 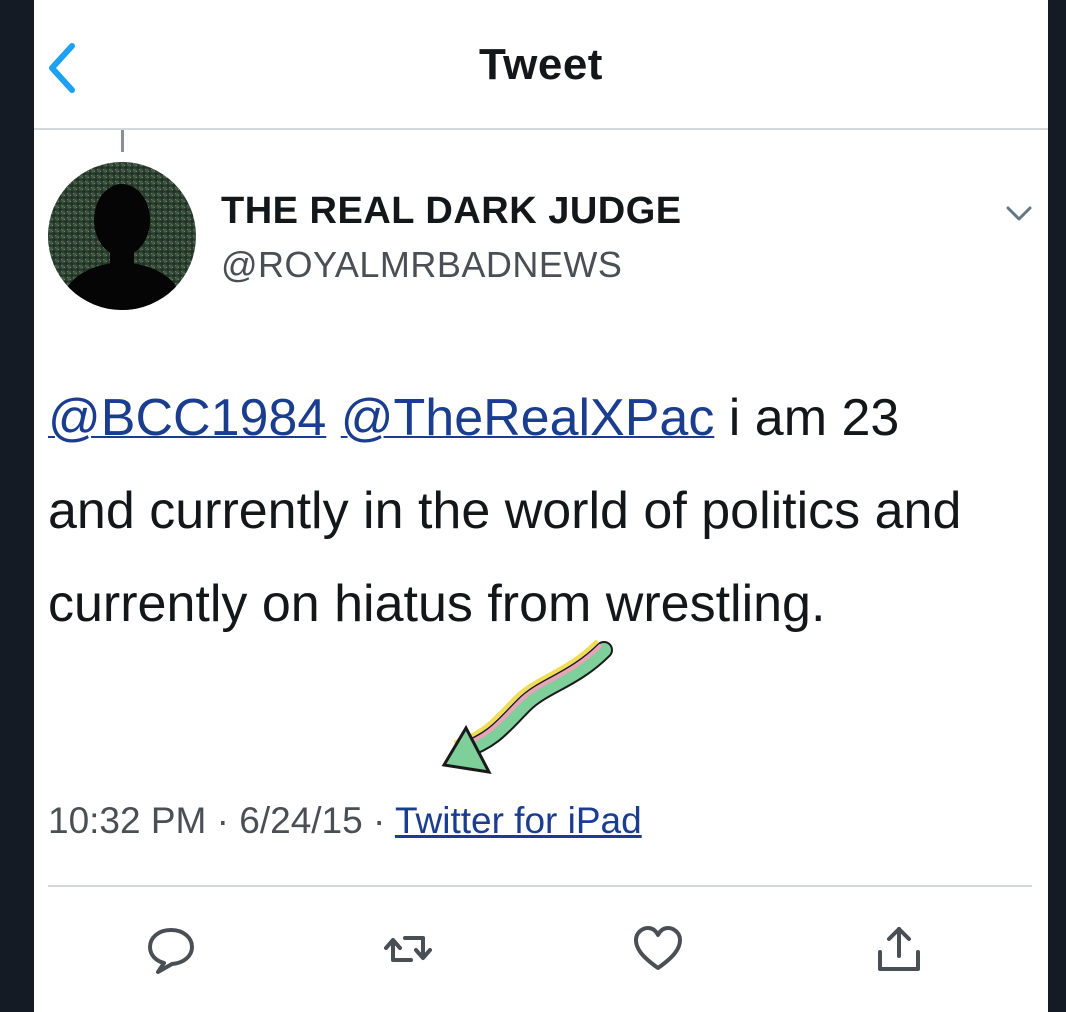 I want to click on thread-connector-line, so click(x=122, y=141).